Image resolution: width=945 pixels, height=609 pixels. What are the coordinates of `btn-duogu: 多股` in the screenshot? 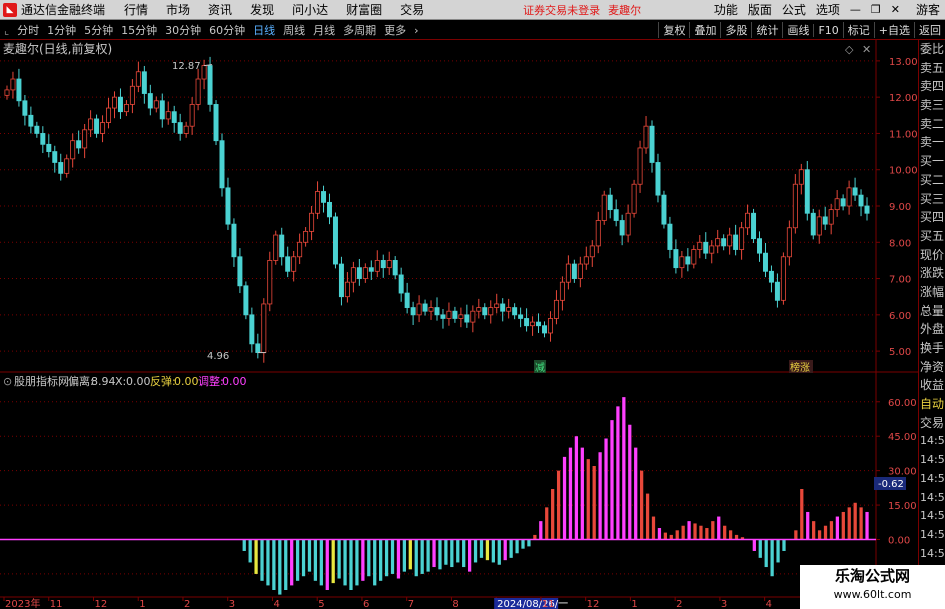 It's located at (735, 30).